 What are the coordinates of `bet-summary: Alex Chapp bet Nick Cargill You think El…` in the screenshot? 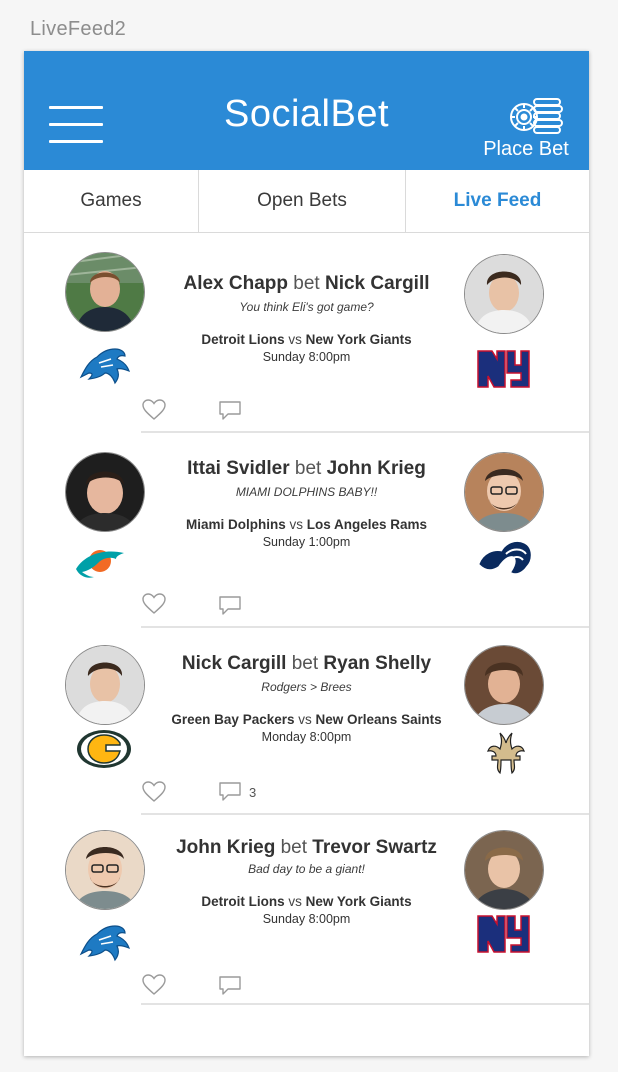 It's located at (306, 318).